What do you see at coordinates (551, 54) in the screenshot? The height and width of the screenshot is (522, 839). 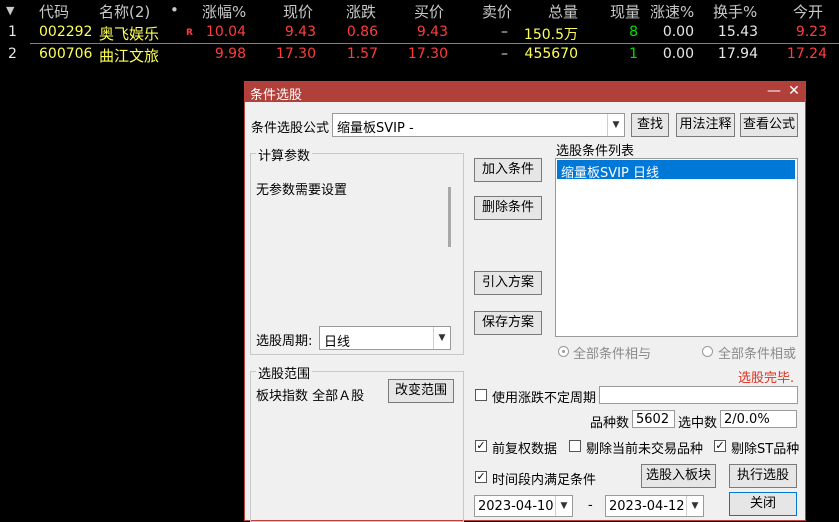 I see `volume: 455670` at bounding box center [551, 54].